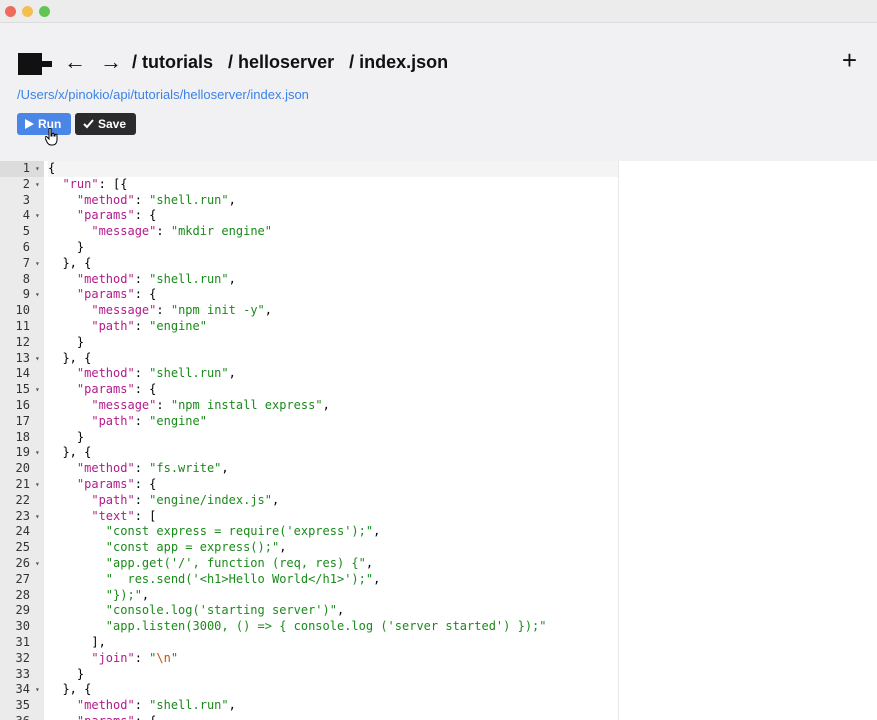 Image resolution: width=877 pixels, height=720 pixels. Describe the element at coordinates (22, 642) in the screenshot. I see `line-number: 31` at that location.